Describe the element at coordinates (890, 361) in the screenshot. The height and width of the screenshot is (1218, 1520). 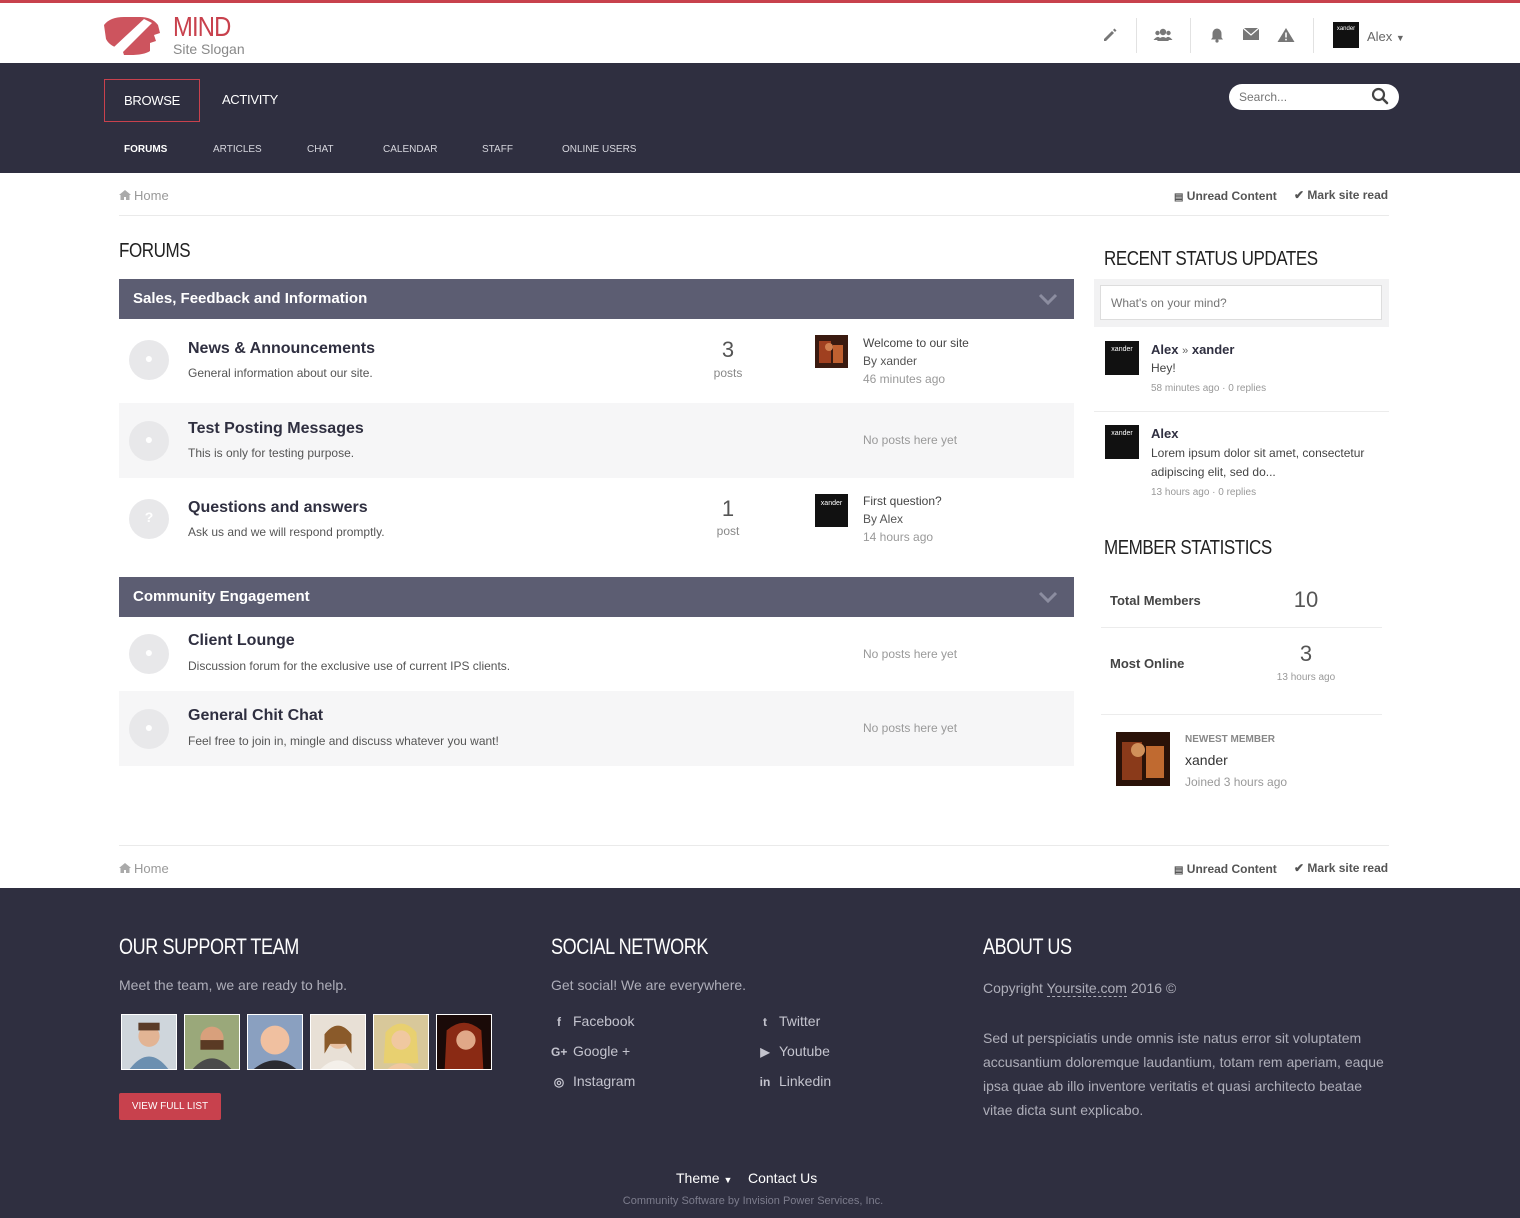
I see `last-post-author: By xander` at that location.